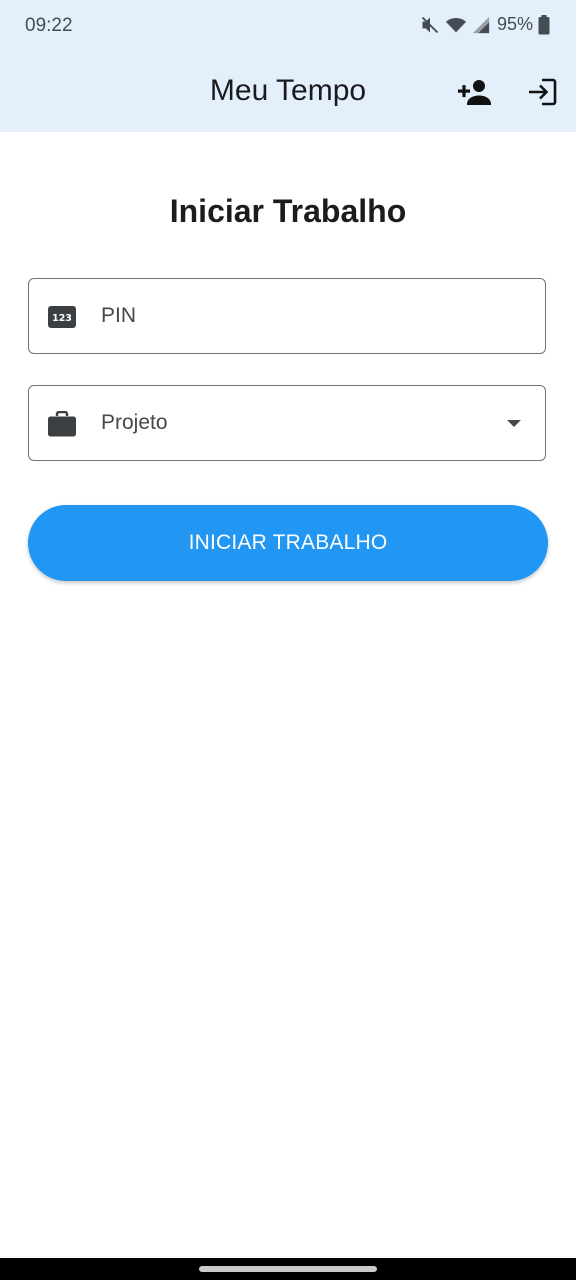  What do you see at coordinates (481, 25) in the screenshot?
I see `signal-icon` at bounding box center [481, 25].